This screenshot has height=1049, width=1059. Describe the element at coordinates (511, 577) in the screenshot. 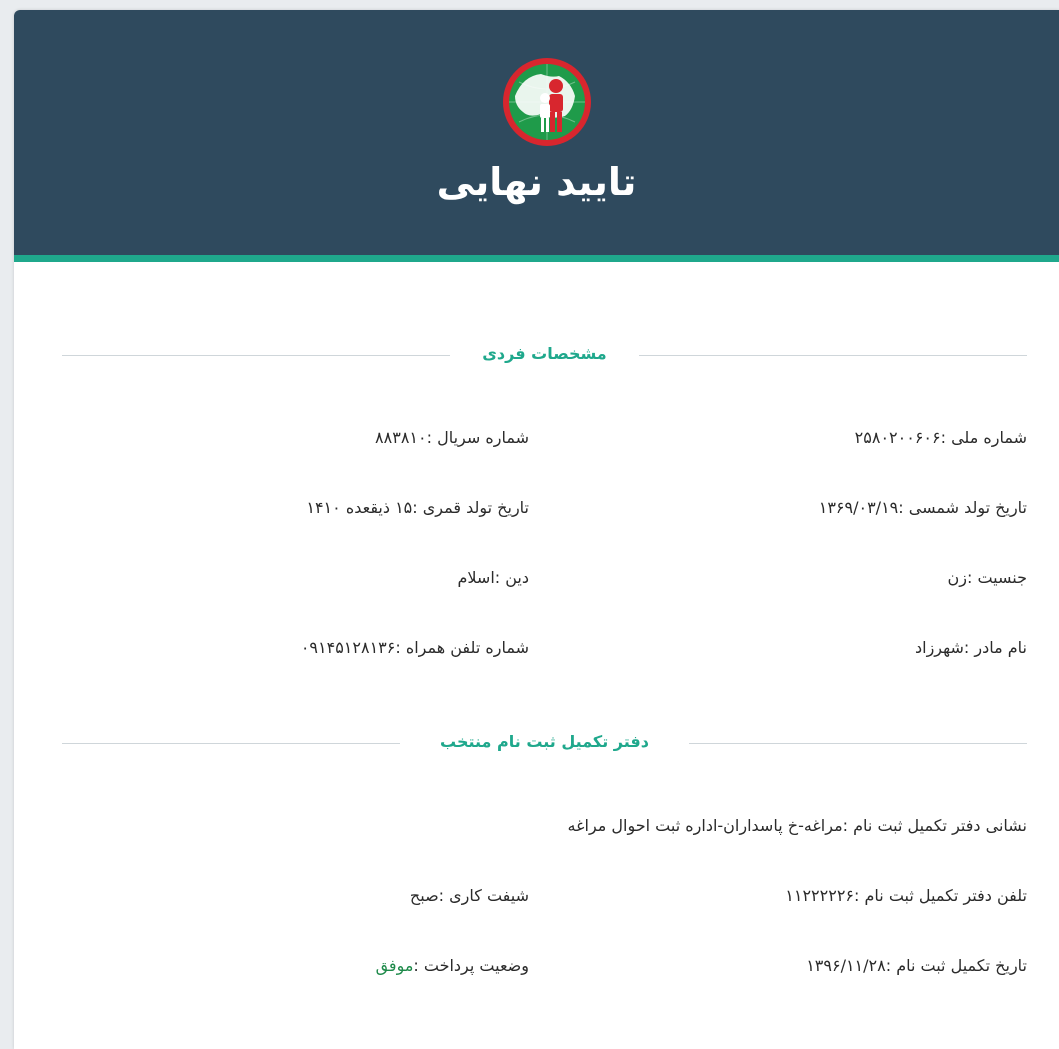

I see `field-label: دین :` at that location.